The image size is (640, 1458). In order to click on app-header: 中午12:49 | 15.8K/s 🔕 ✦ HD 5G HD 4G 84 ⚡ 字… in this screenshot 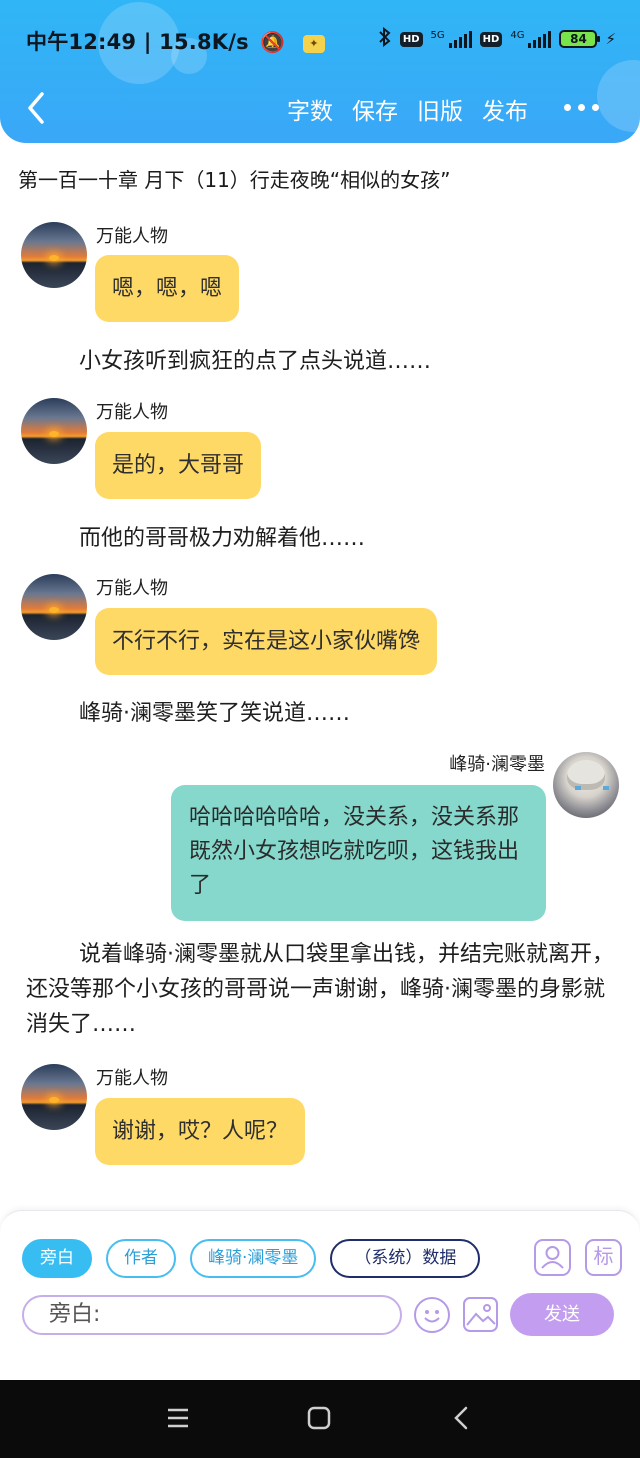, I will do `click(320, 71)`.